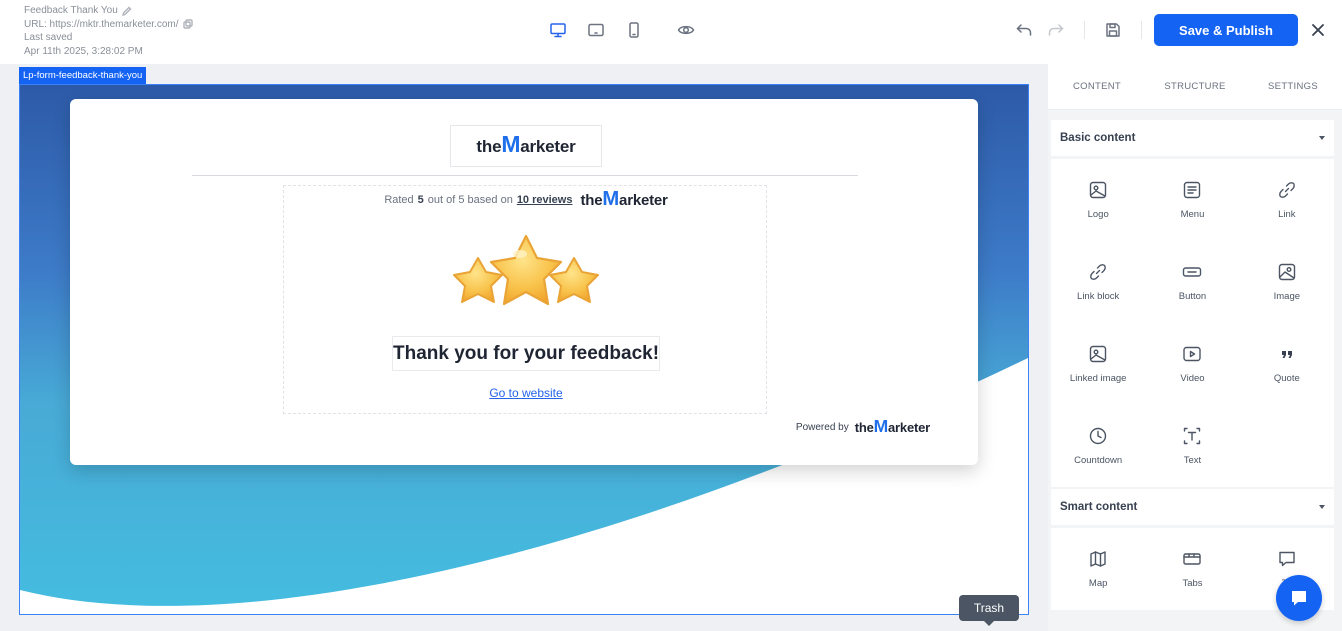 The width and height of the screenshot is (1342, 631). I want to click on save-button, so click(1113, 30).